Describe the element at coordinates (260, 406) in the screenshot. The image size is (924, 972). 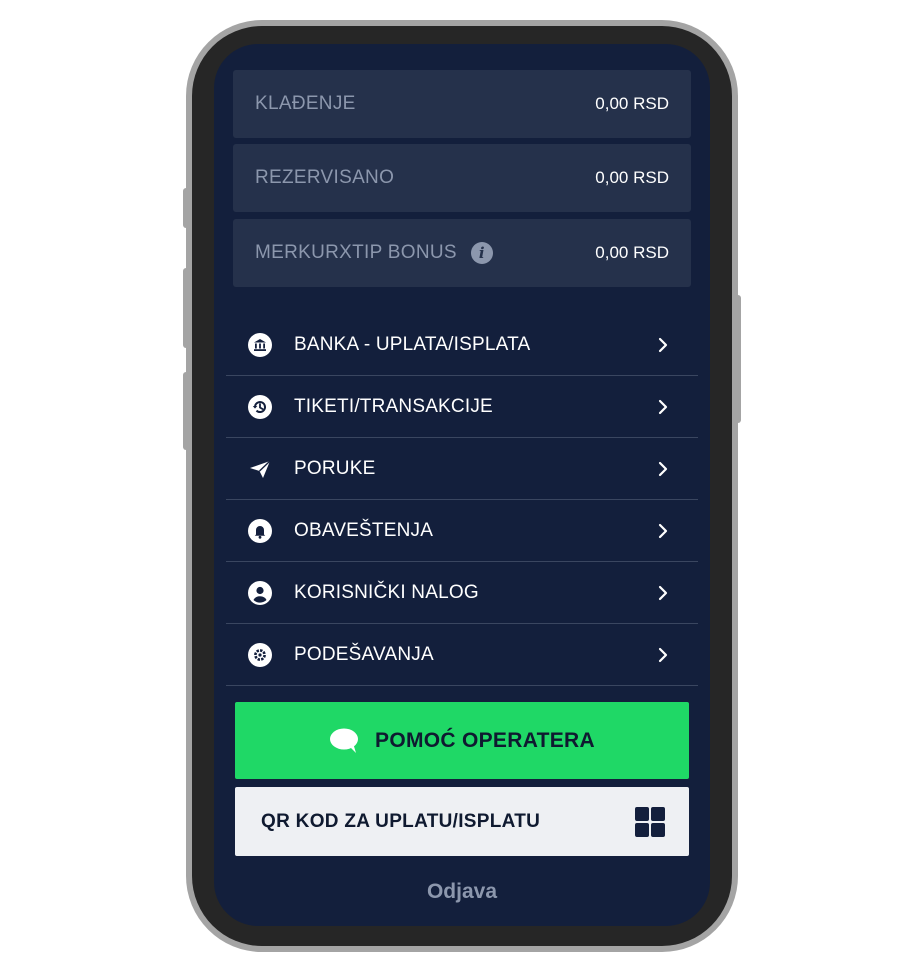
I see `history-icon` at that location.